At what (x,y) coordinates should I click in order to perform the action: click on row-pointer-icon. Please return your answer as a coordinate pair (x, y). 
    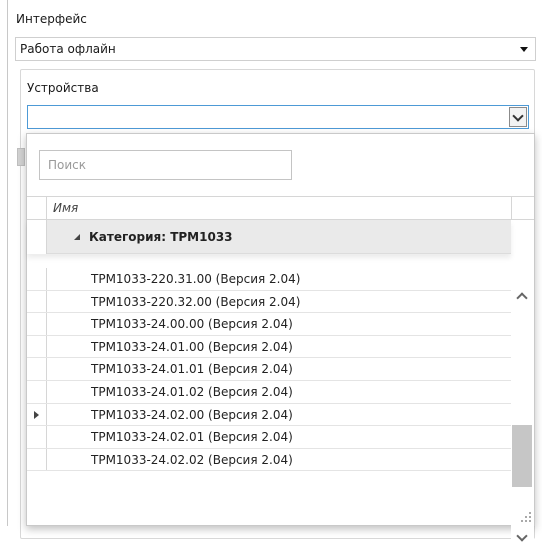
    Looking at the image, I should click on (36, 414).